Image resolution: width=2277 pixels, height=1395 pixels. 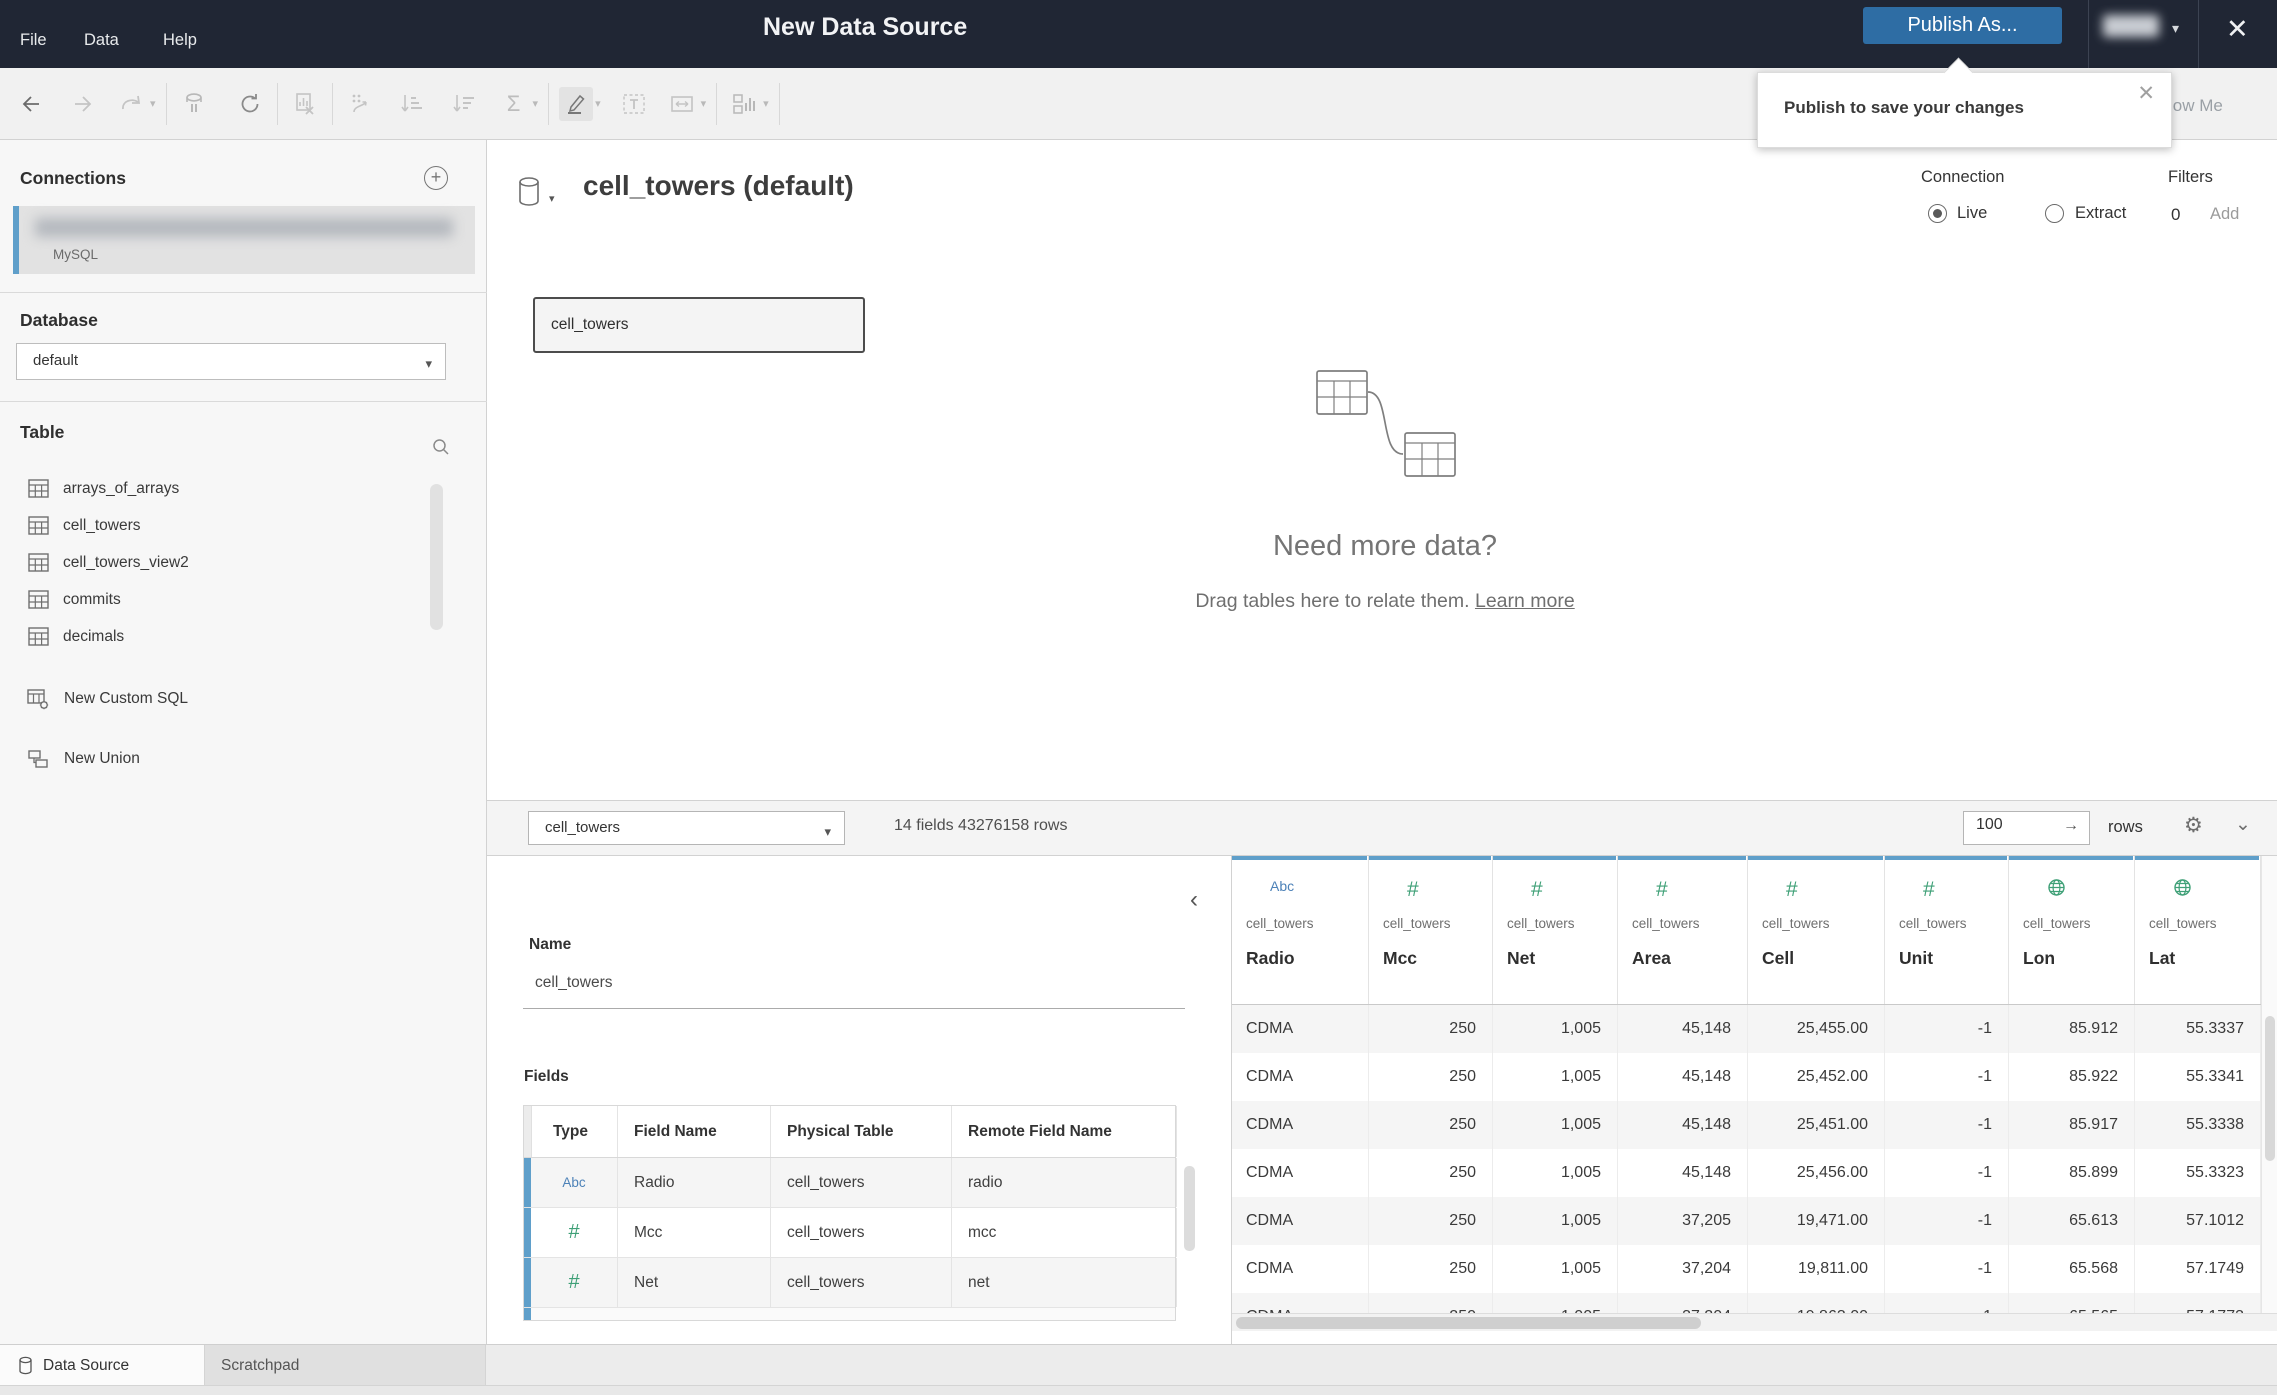 What do you see at coordinates (766, 103) in the screenshot?
I see `cards-caret-icon: ▾` at bounding box center [766, 103].